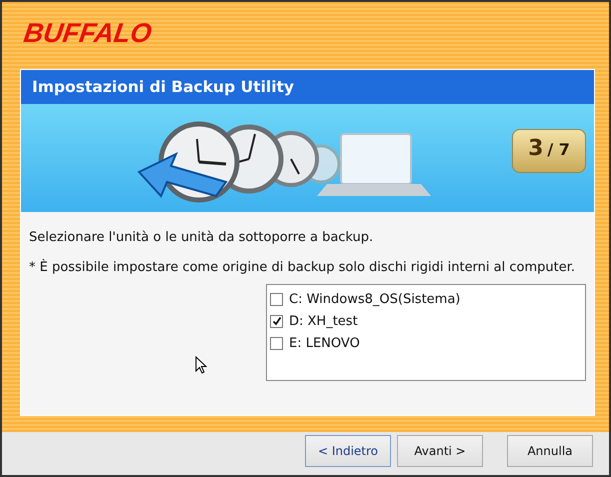  I want to click on step-number: 3, so click(536, 148).